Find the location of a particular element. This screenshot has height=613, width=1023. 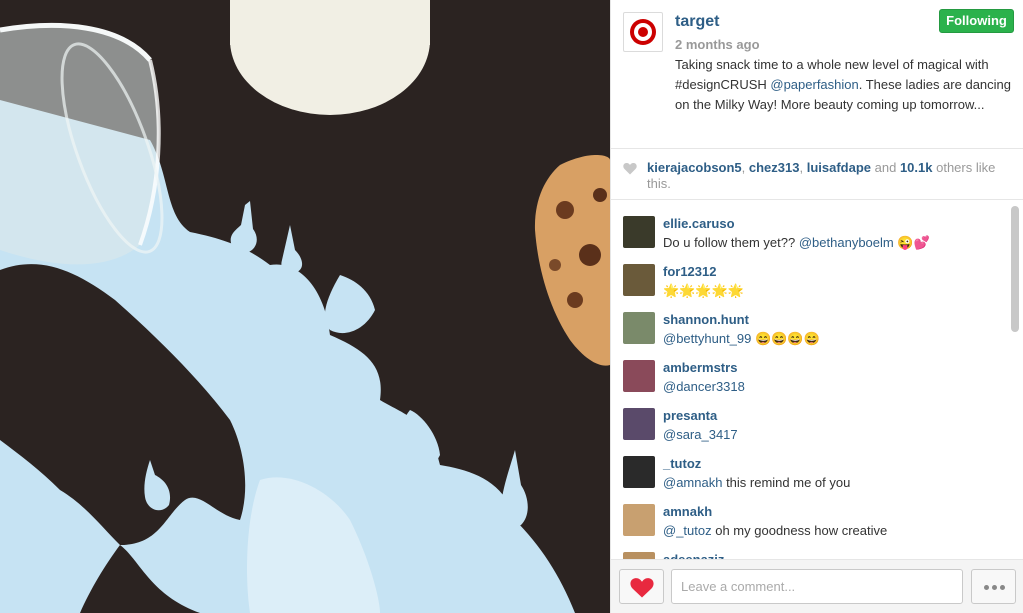

comment-item: for12312 🌟🌟🌟🌟🌟 is located at coordinates (813, 273).